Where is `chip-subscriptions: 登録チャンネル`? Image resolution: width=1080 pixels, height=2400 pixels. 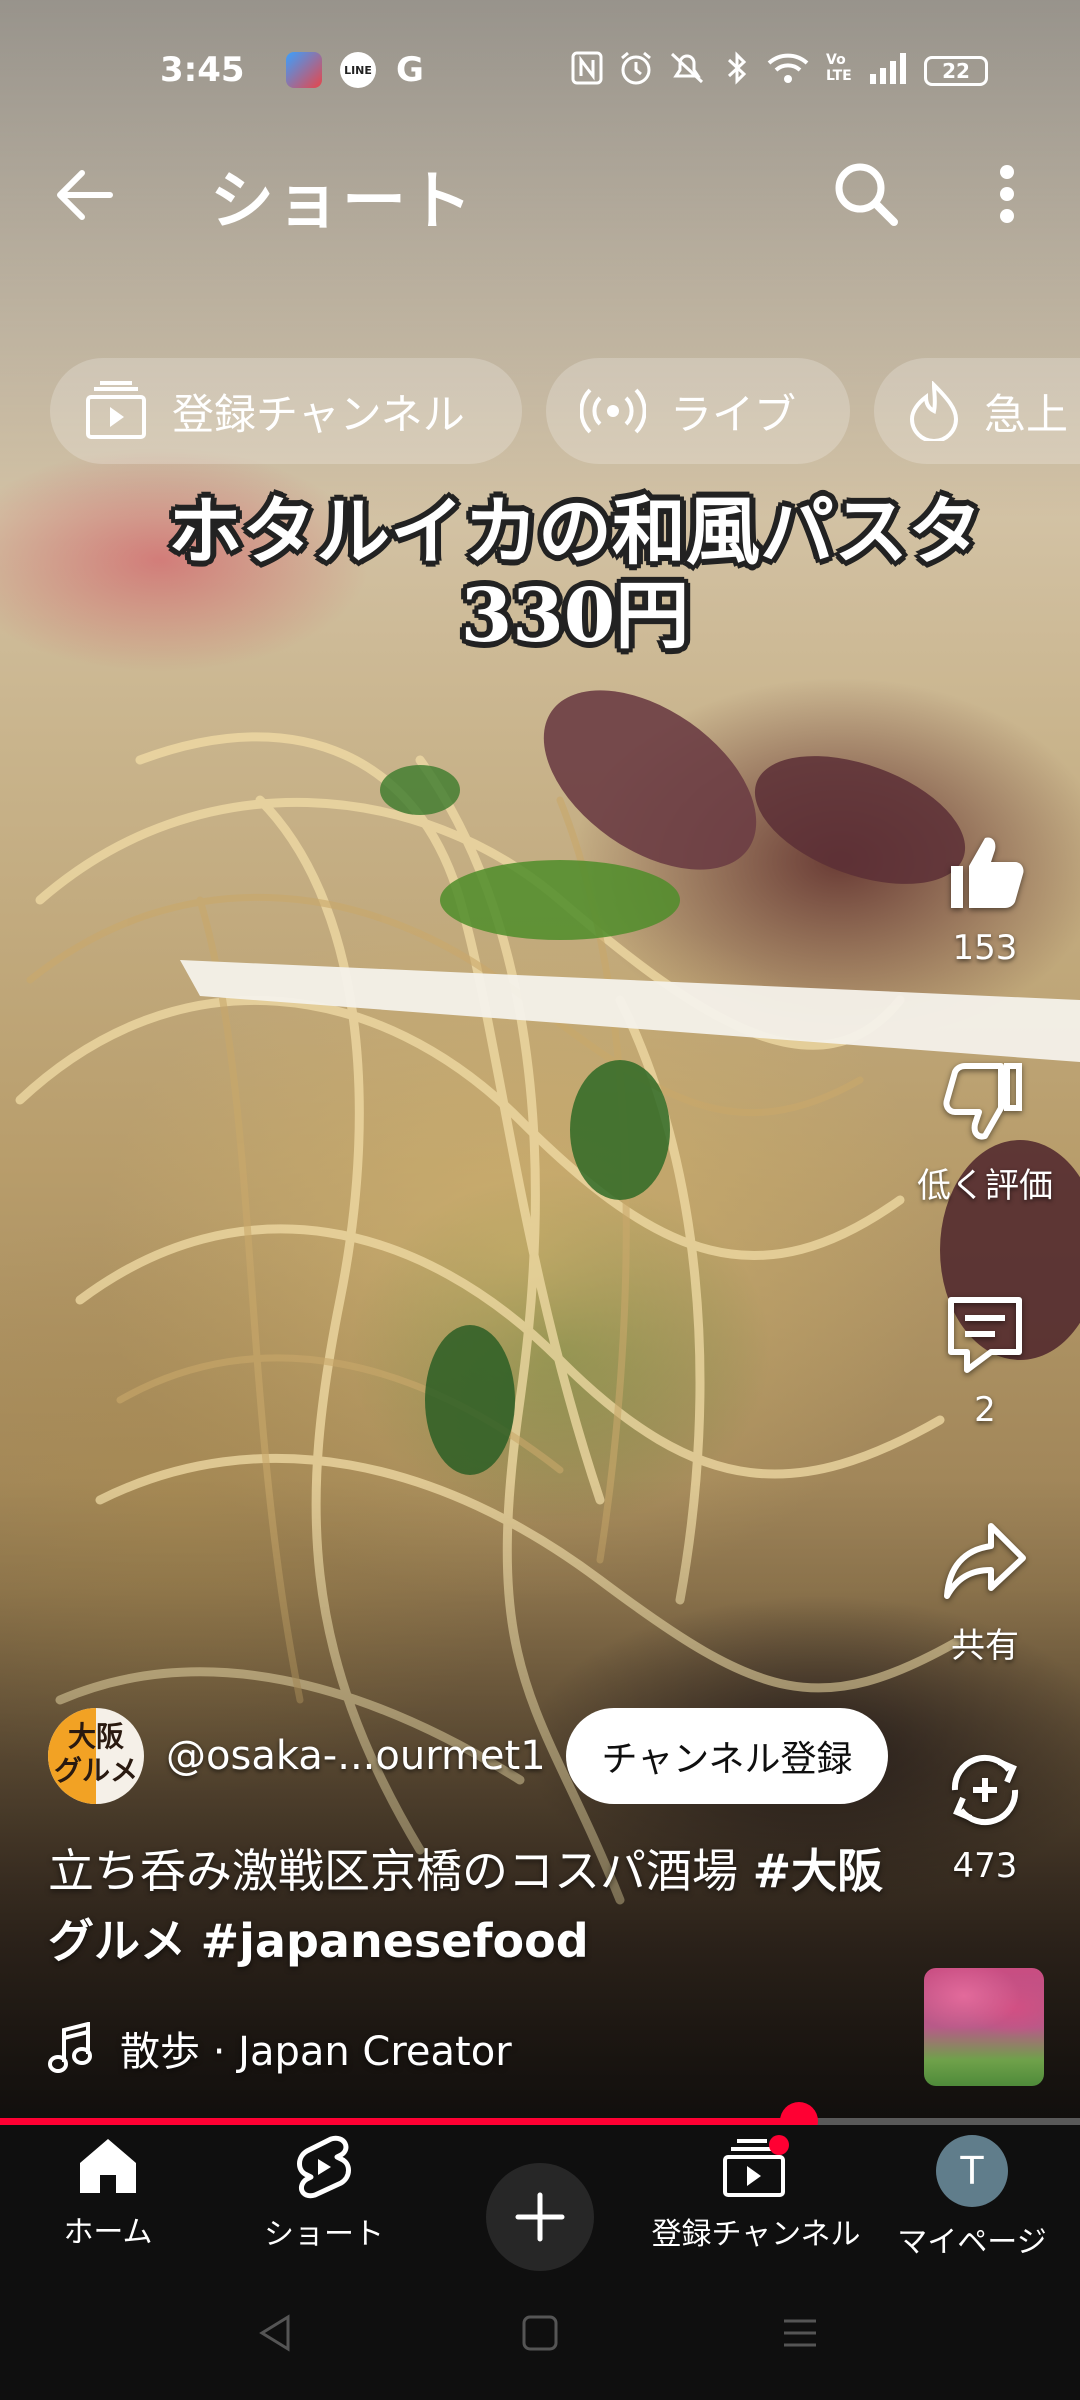 chip-subscriptions: 登録チャンネル is located at coordinates (286, 411).